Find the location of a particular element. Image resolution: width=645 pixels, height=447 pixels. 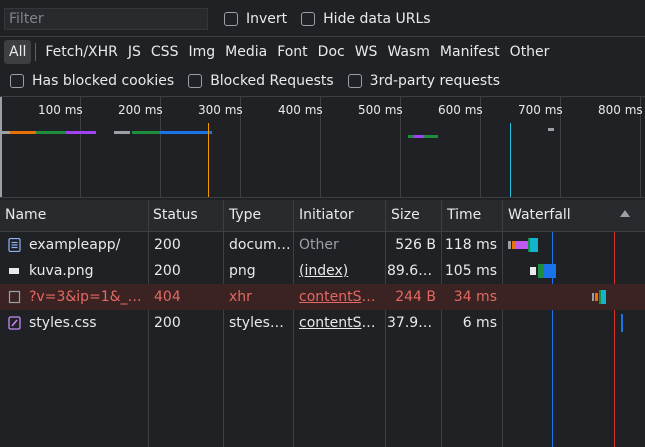

filter-toolbar: Invert Hide data URLs is located at coordinates (322, 19).